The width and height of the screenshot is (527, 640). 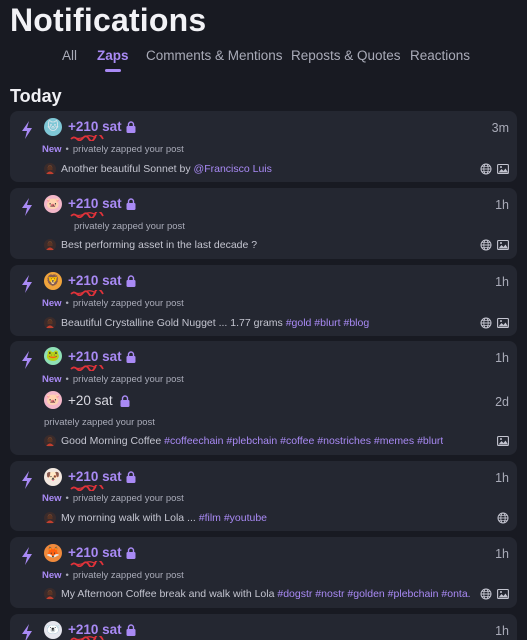 I want to click on tab-all: All, so click(x=69, y=55).